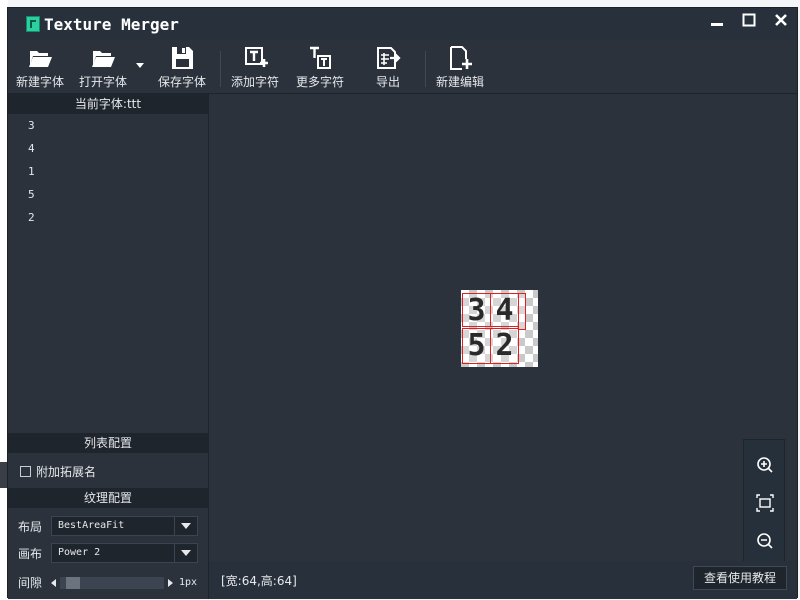 This screenshot has width=800, height=600. I want to click on new-edit-button: 新建编辑, so click(460, 68).